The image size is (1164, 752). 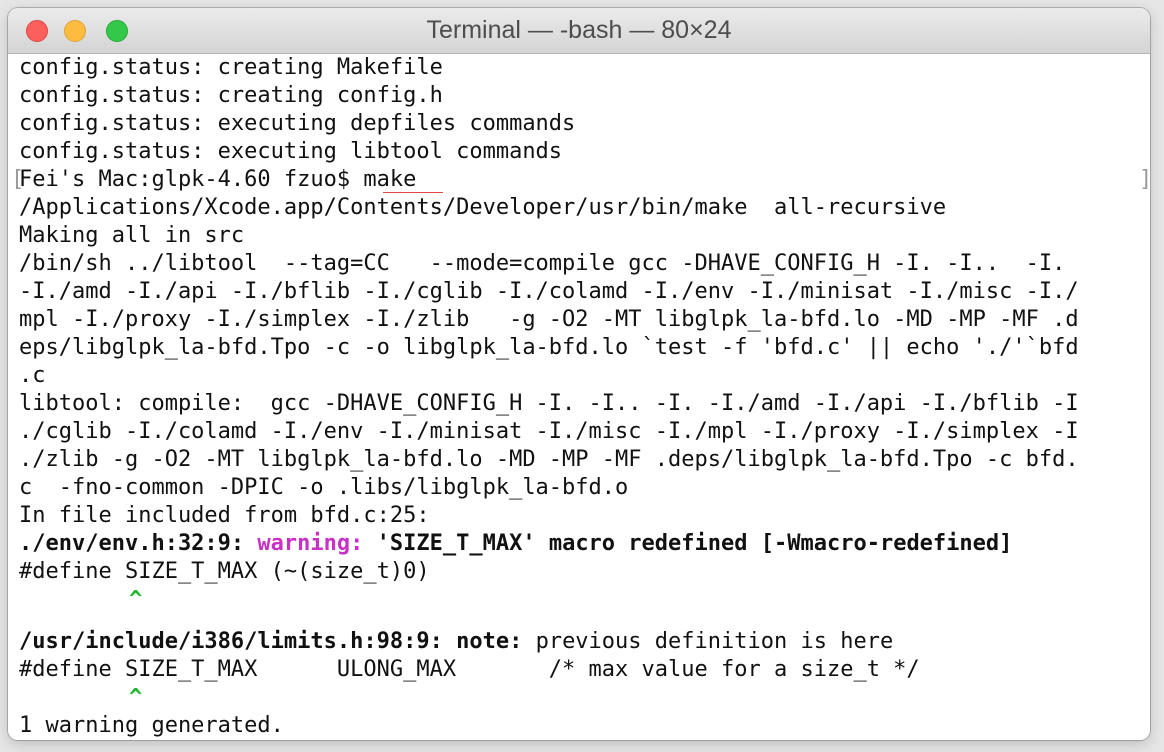 What do you see at coordinates (132, 235) in the screenshot?
I see `output-line: Making all in src` at bounding box center [132, 235].